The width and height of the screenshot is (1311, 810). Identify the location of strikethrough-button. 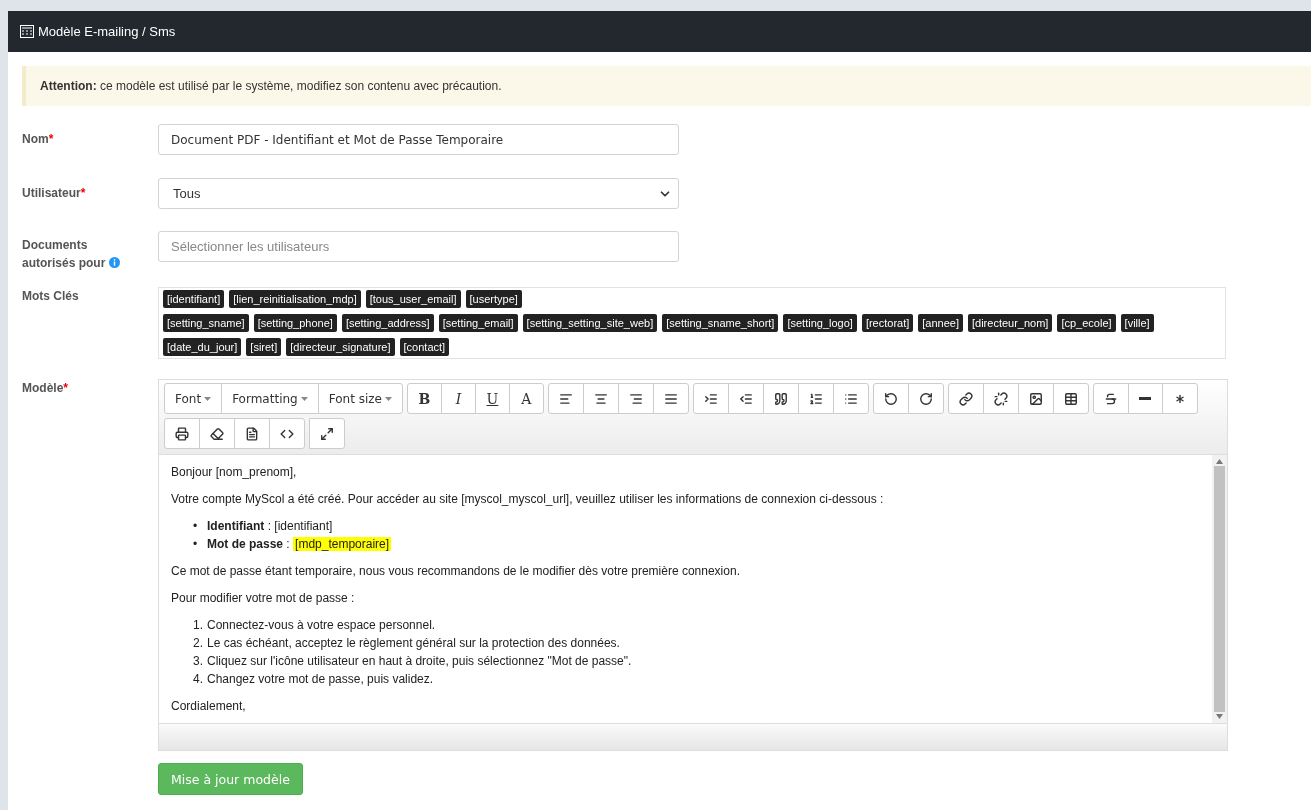
(1110, 398).